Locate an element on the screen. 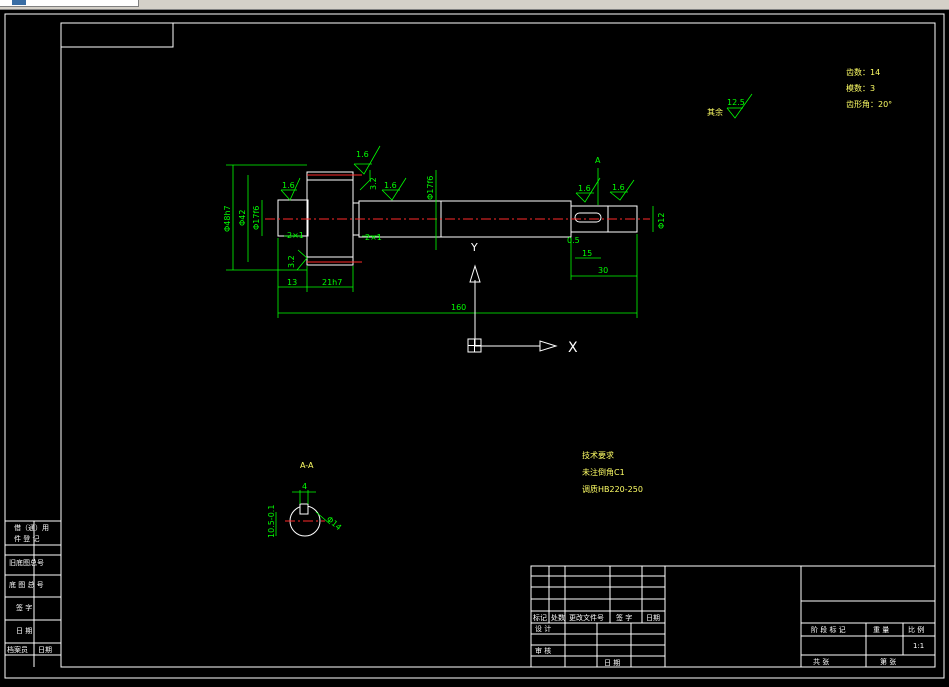 The image size is (949, 687). strip-archivist: 档案员 is located at coordinates (17, 649).